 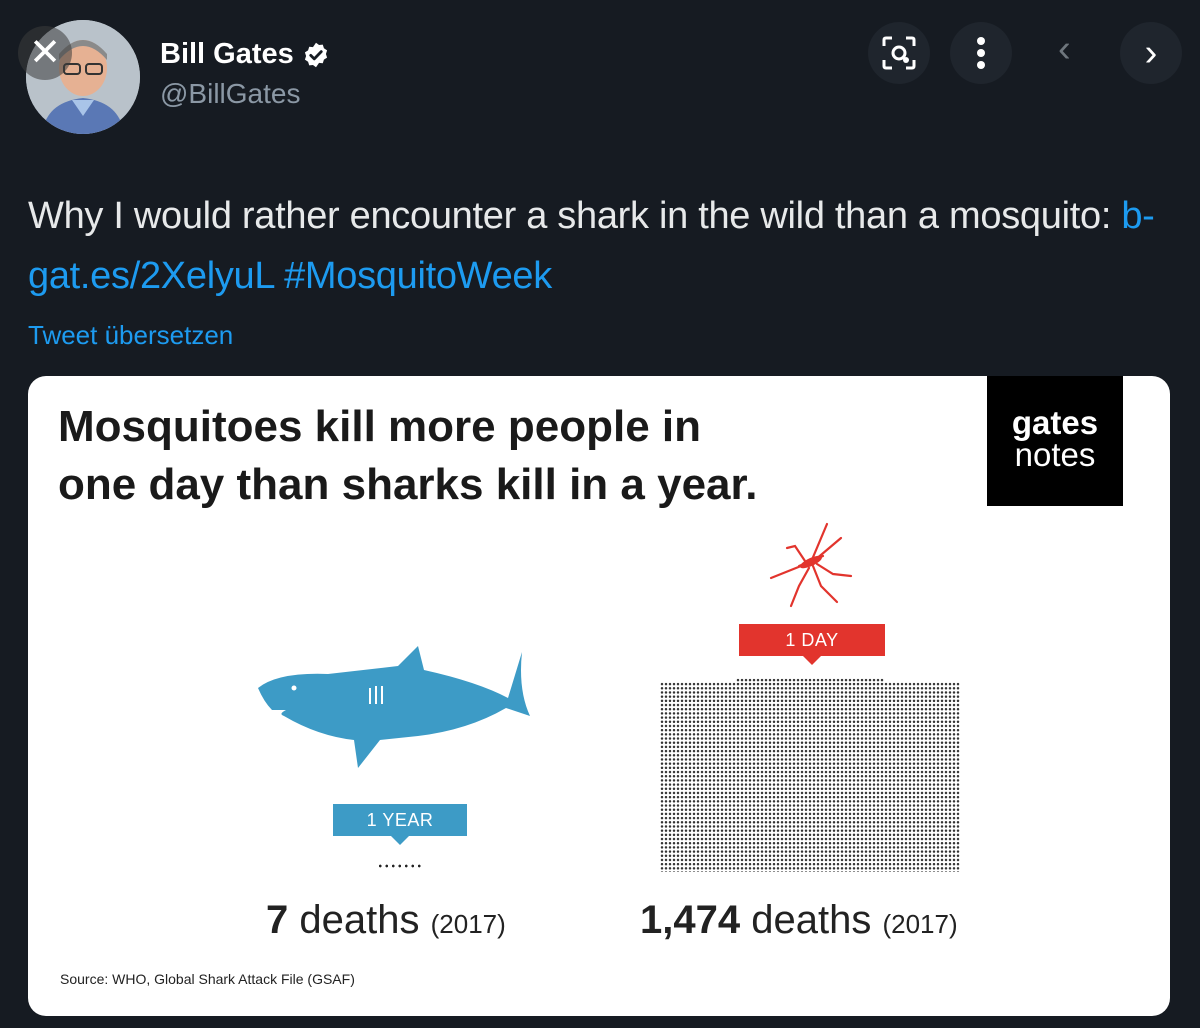 What do you see at coordinates (394, 707) in the screenshot?
I see `shark-icon` at bounding box center [394, 707].